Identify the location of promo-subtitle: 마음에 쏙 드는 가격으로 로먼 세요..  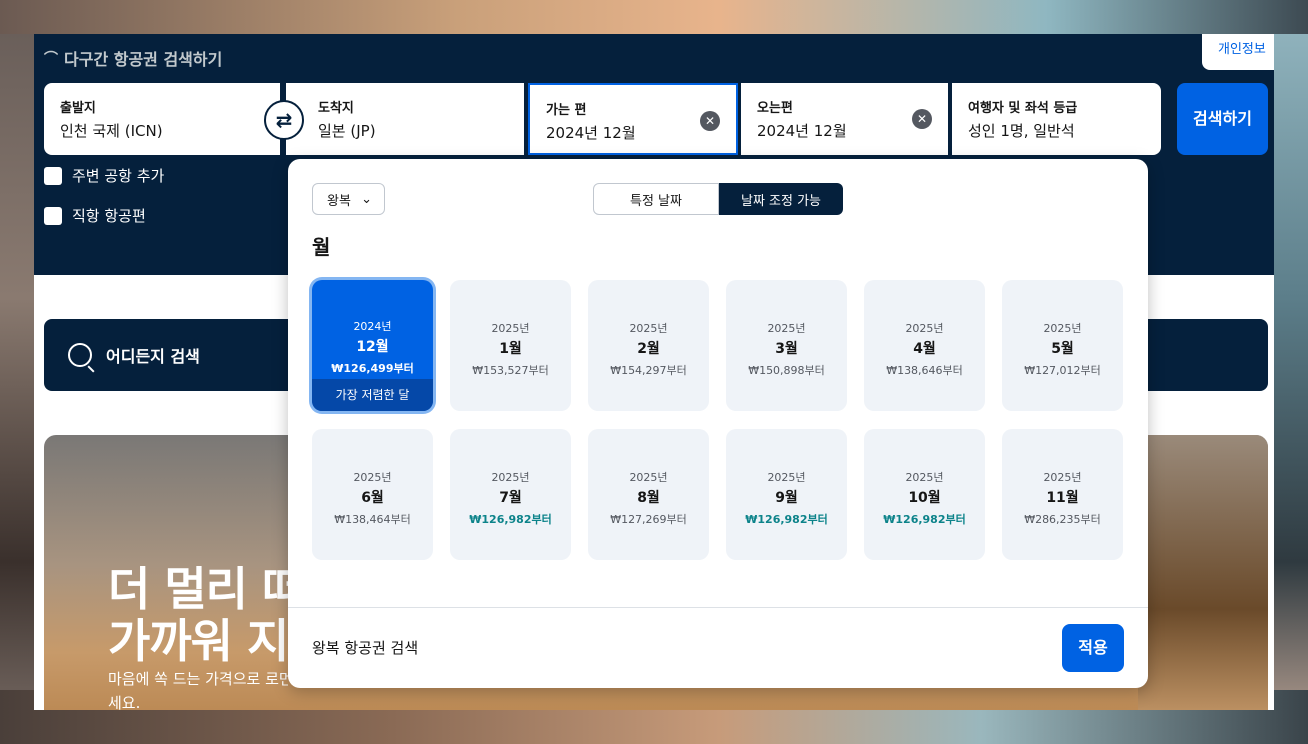
(198, 688).